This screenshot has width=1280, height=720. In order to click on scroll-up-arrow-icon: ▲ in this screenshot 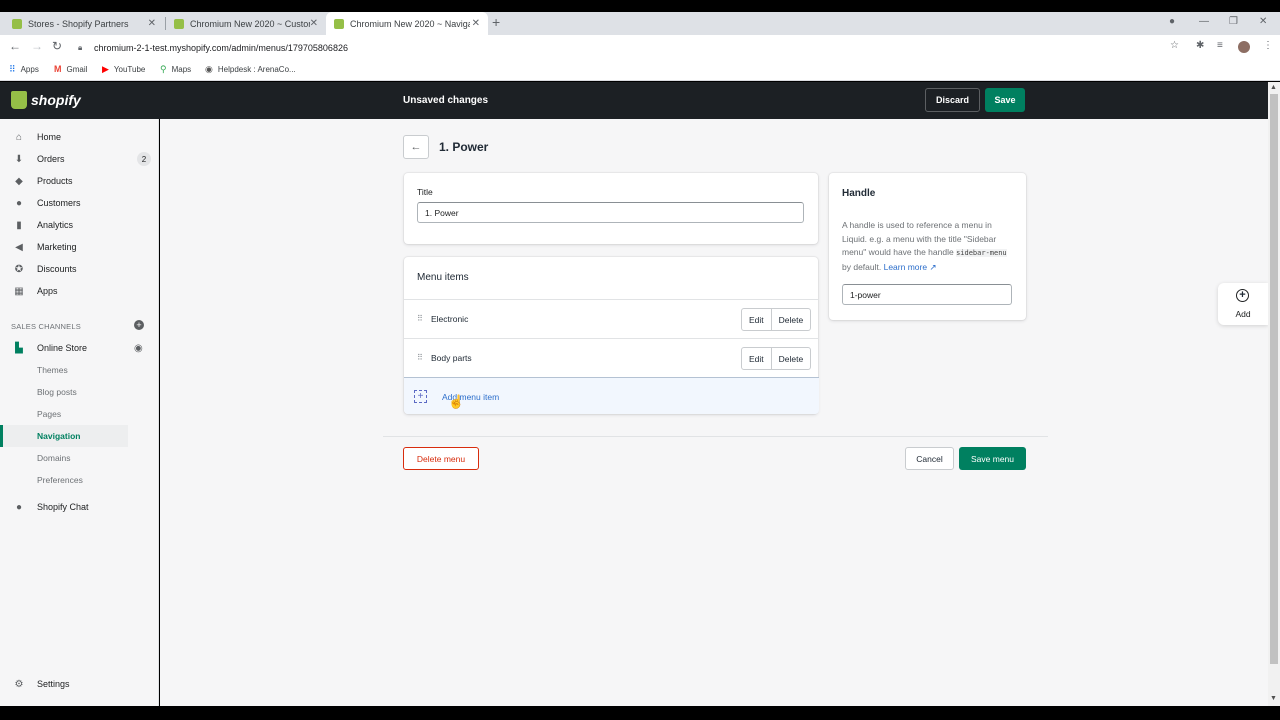, I will do `click(1273, 87)`.